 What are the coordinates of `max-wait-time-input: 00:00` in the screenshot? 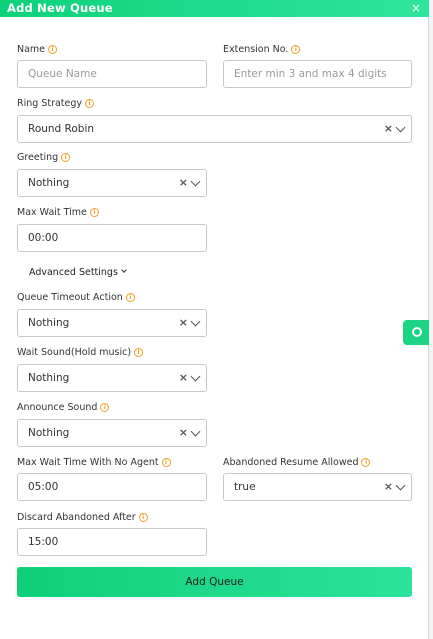 It's located at (112, 238).